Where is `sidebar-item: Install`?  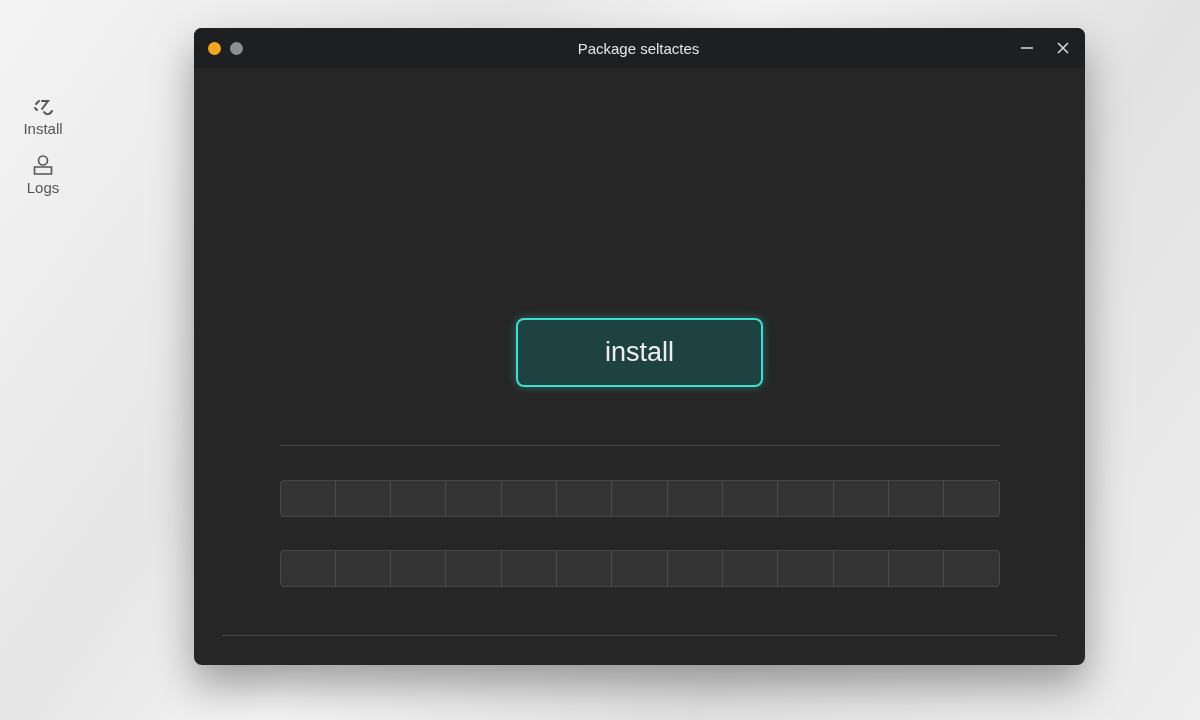 sidebar-item: Install is located at coordinates (43, 115).